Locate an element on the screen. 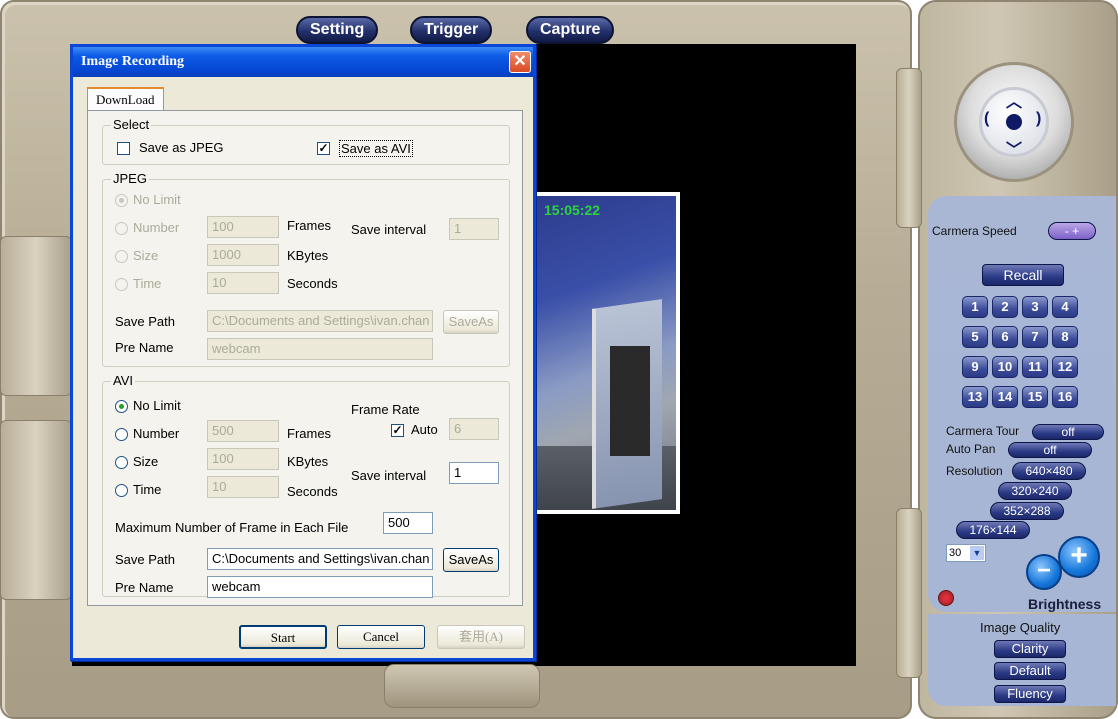 The height and width of the screenshot is (719, 1118). tab-capture: Capture is located at coordinates (570, 30).